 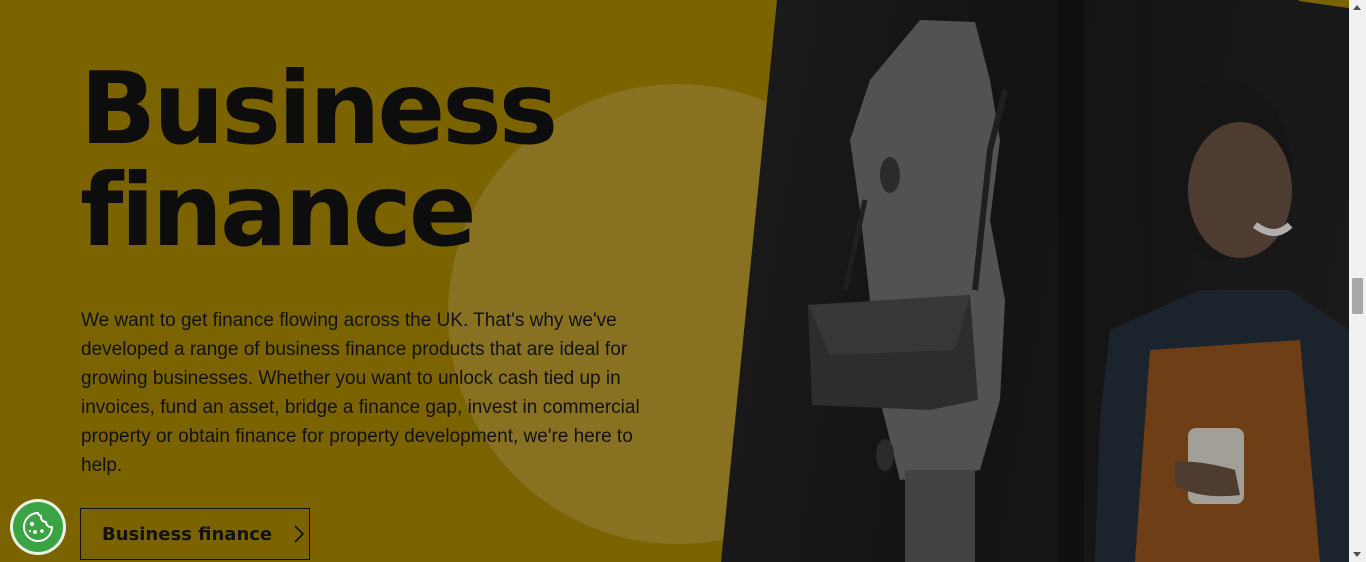 What do you see at coordinates (319, 108) in the screenshot?
I see `title-line-1: Business` at bounding box center [319, 108].